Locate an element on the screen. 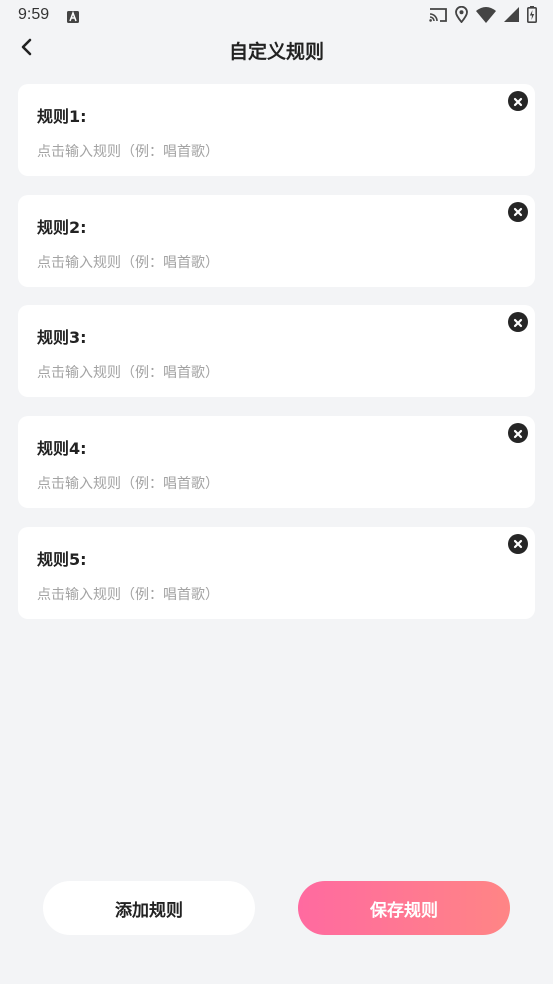  page-title: 自定义规则 is located at coordinates (276, 52).